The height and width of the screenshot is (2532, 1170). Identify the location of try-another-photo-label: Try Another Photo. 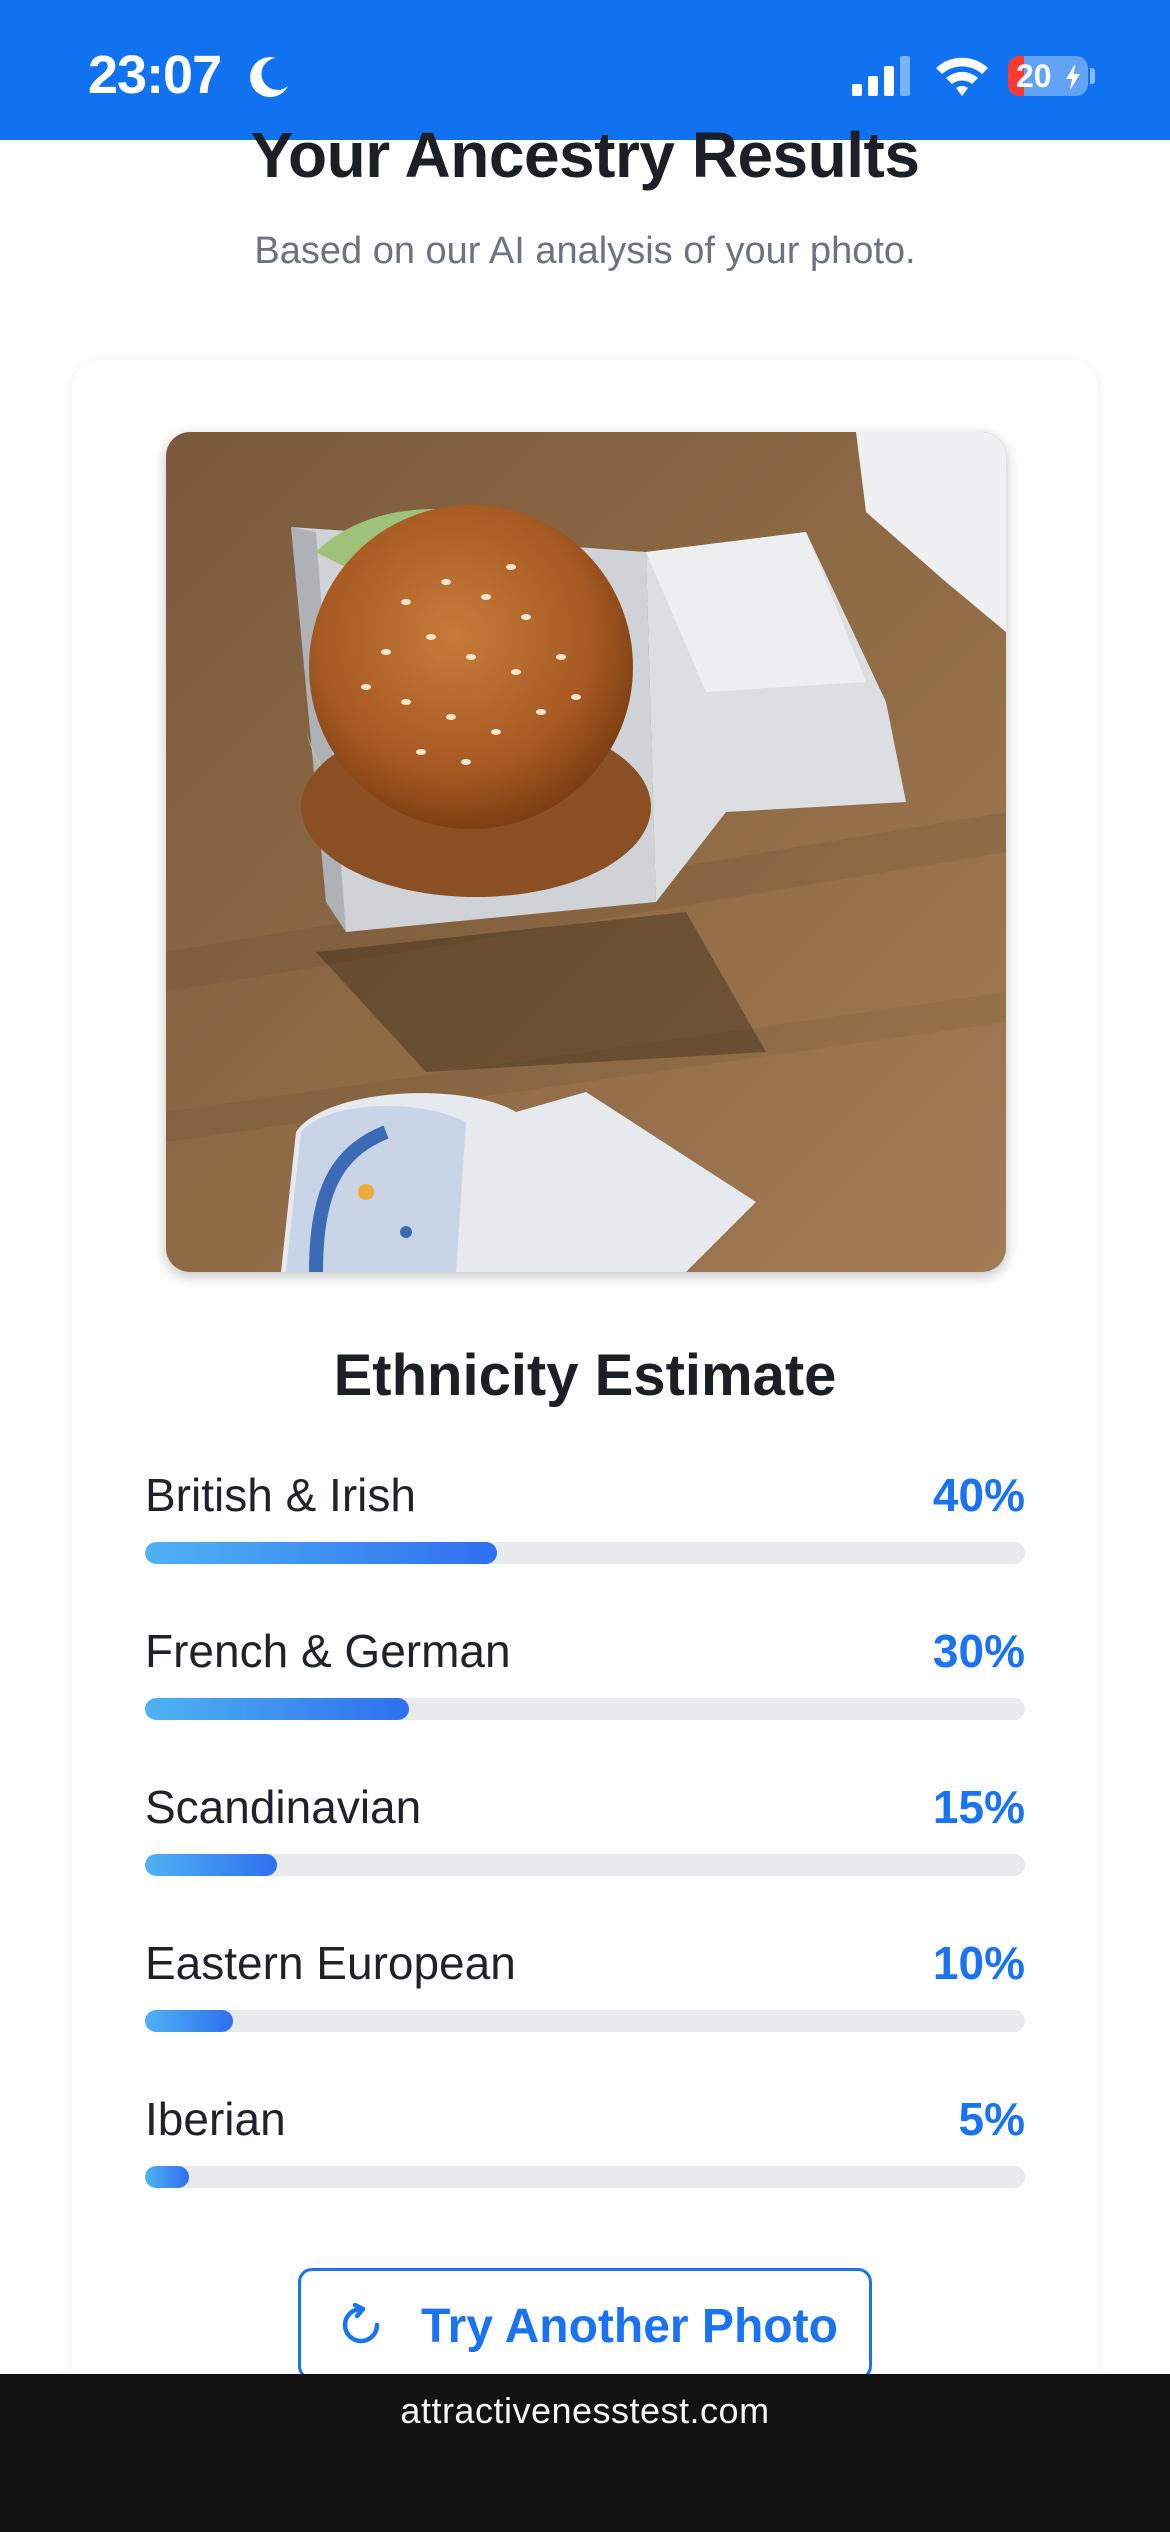
(629, 2326).